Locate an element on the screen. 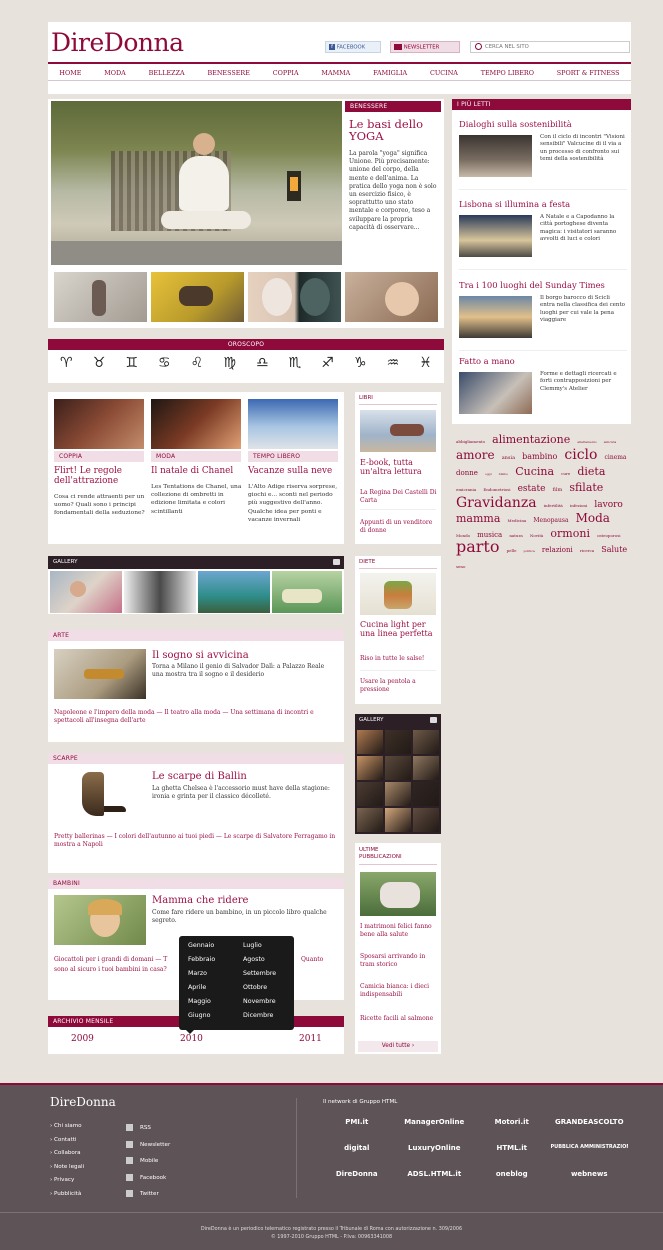 This screenshot has height=1250, width=663. diete-image is located at coordinates (398, 594).